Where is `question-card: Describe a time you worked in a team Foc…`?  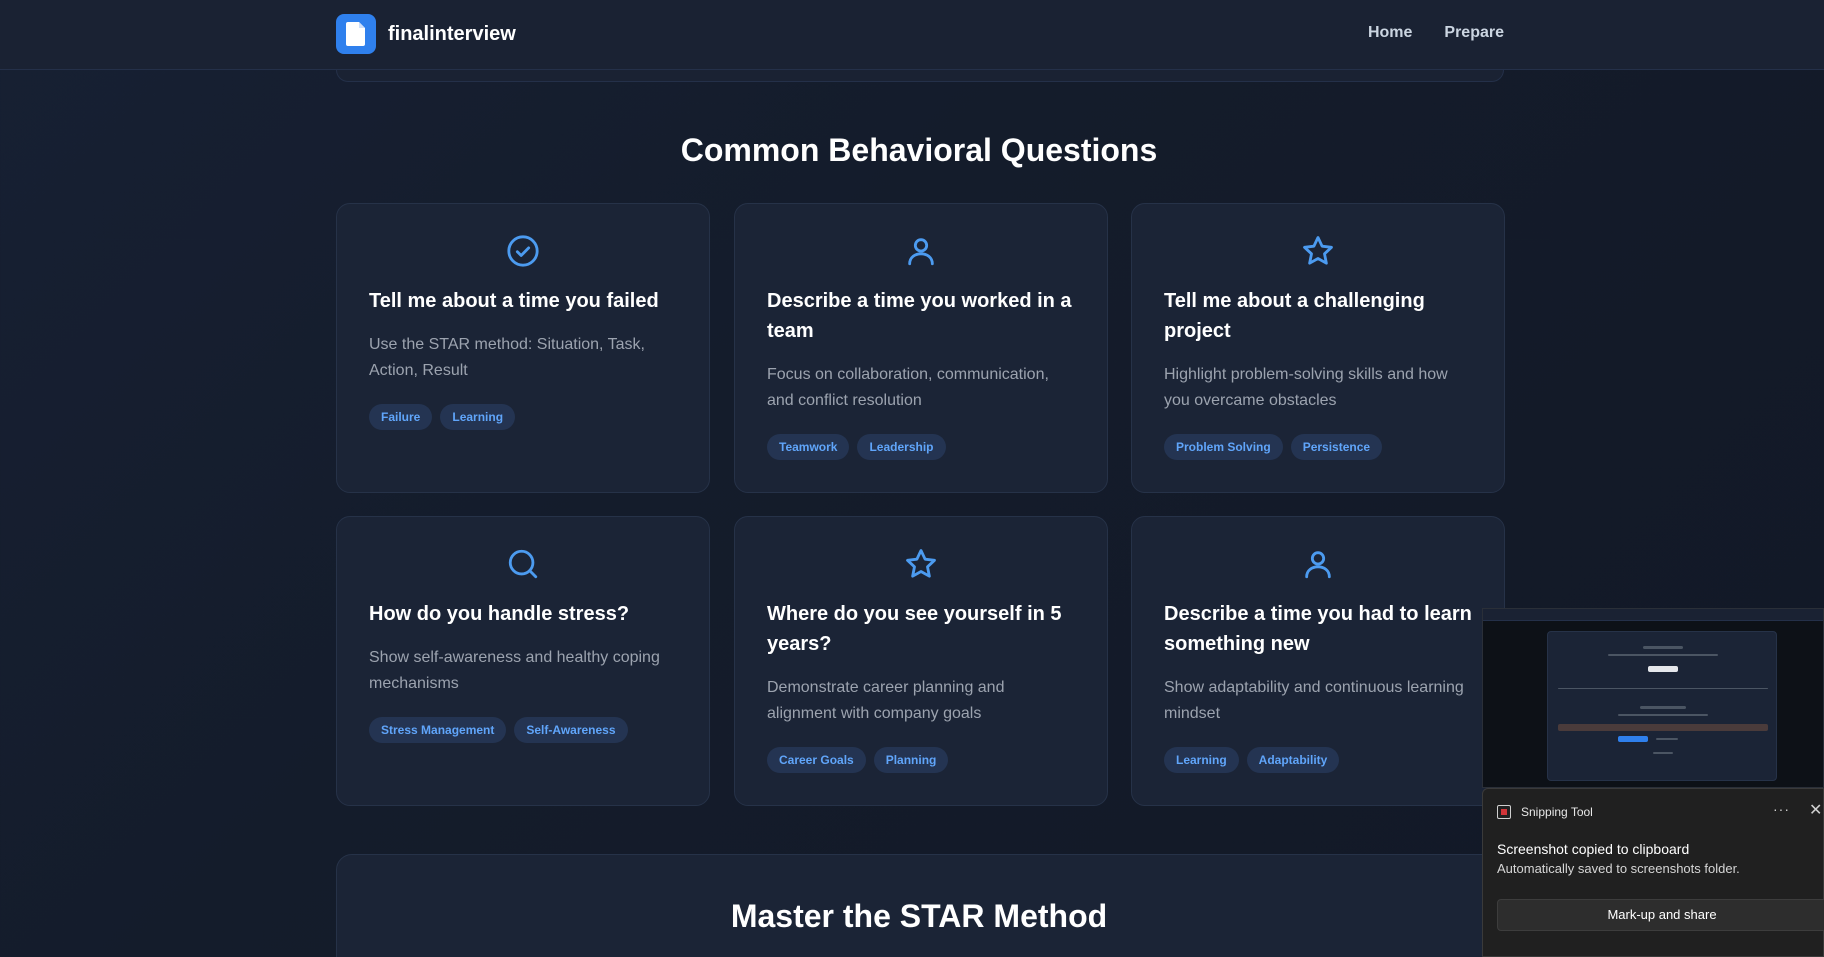 question-card: Describe a time you worked in a team Foc… is located at coordinates (921, 348).